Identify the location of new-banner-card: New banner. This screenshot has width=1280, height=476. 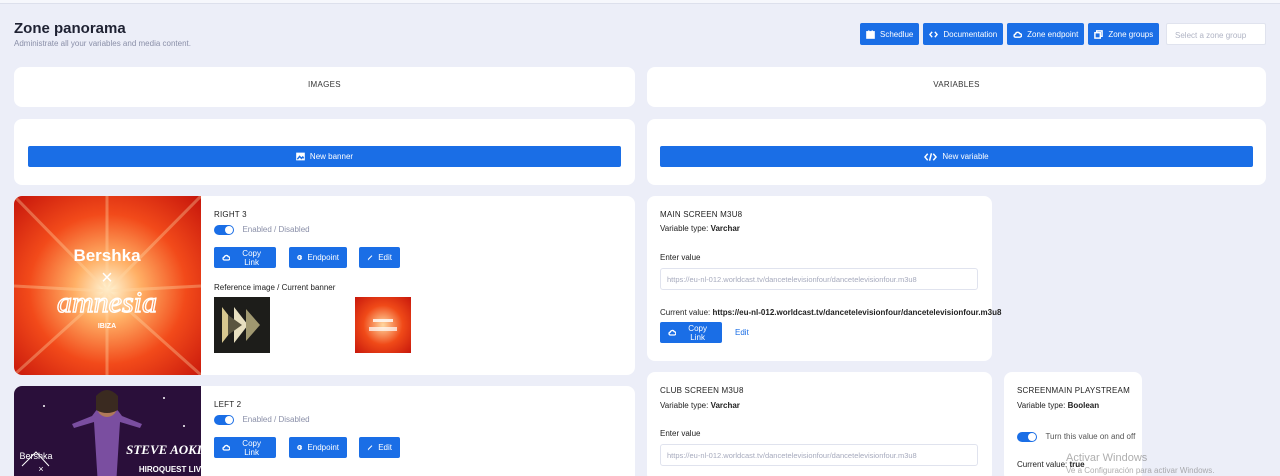
(324, 152).